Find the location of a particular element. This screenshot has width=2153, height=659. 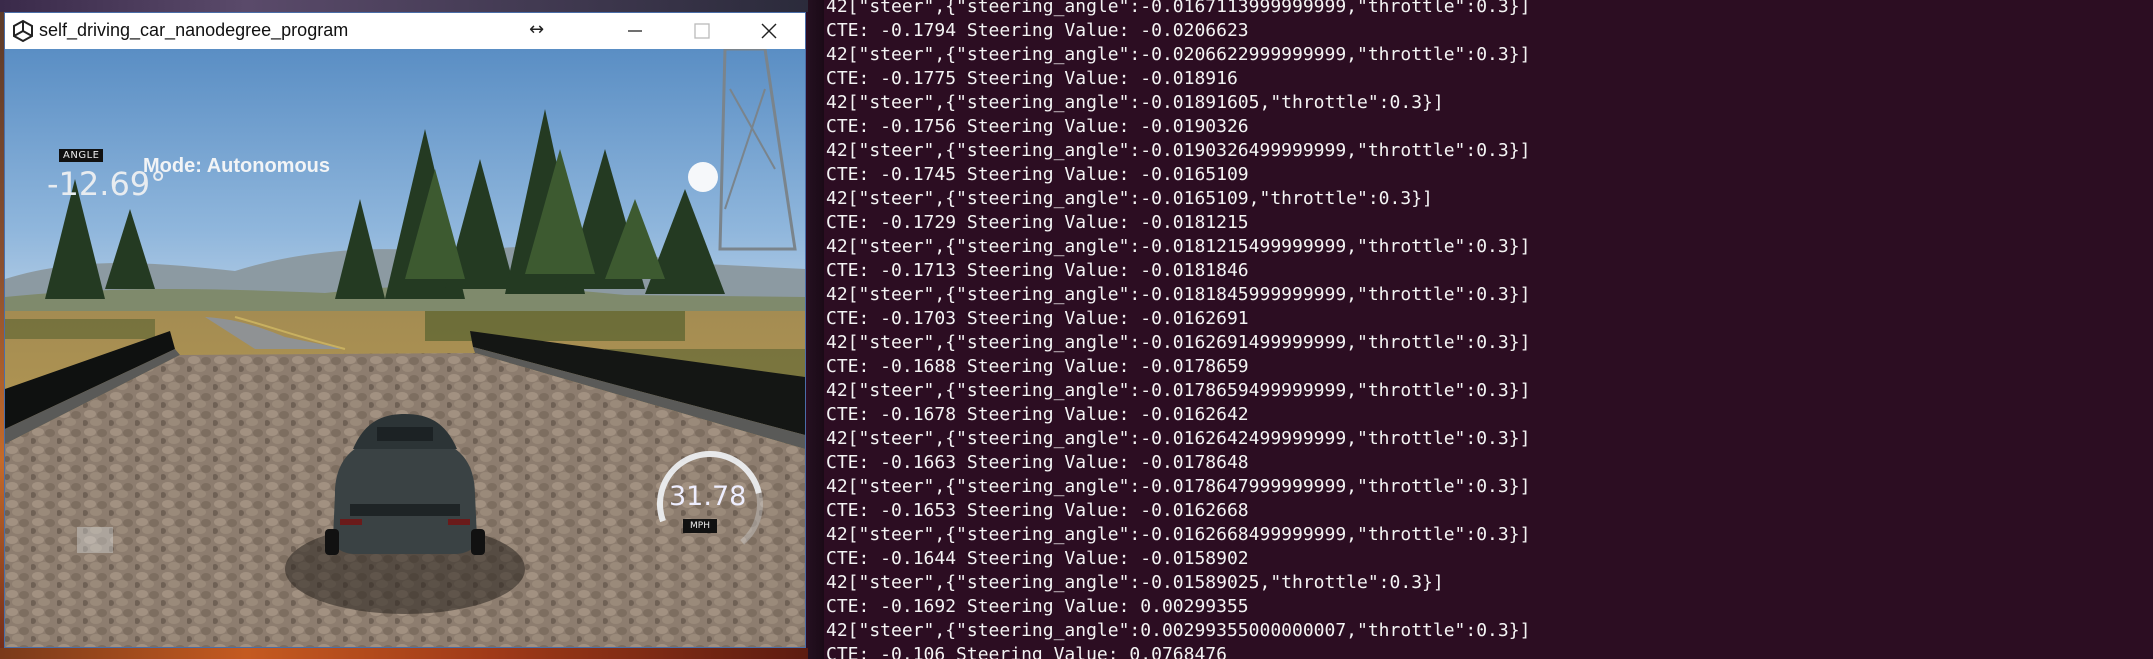

terminal-line: CTE: -0.106 Steering Value: 0.0768476 is located at coordinates (1026, 651).